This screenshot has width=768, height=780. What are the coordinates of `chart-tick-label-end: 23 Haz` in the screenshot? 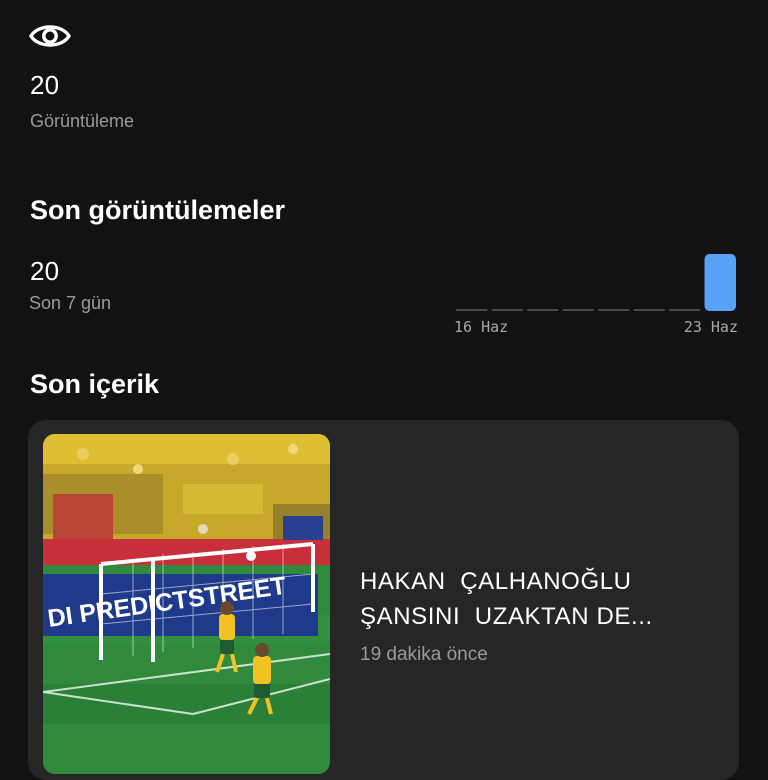 It's located at (711, 327).